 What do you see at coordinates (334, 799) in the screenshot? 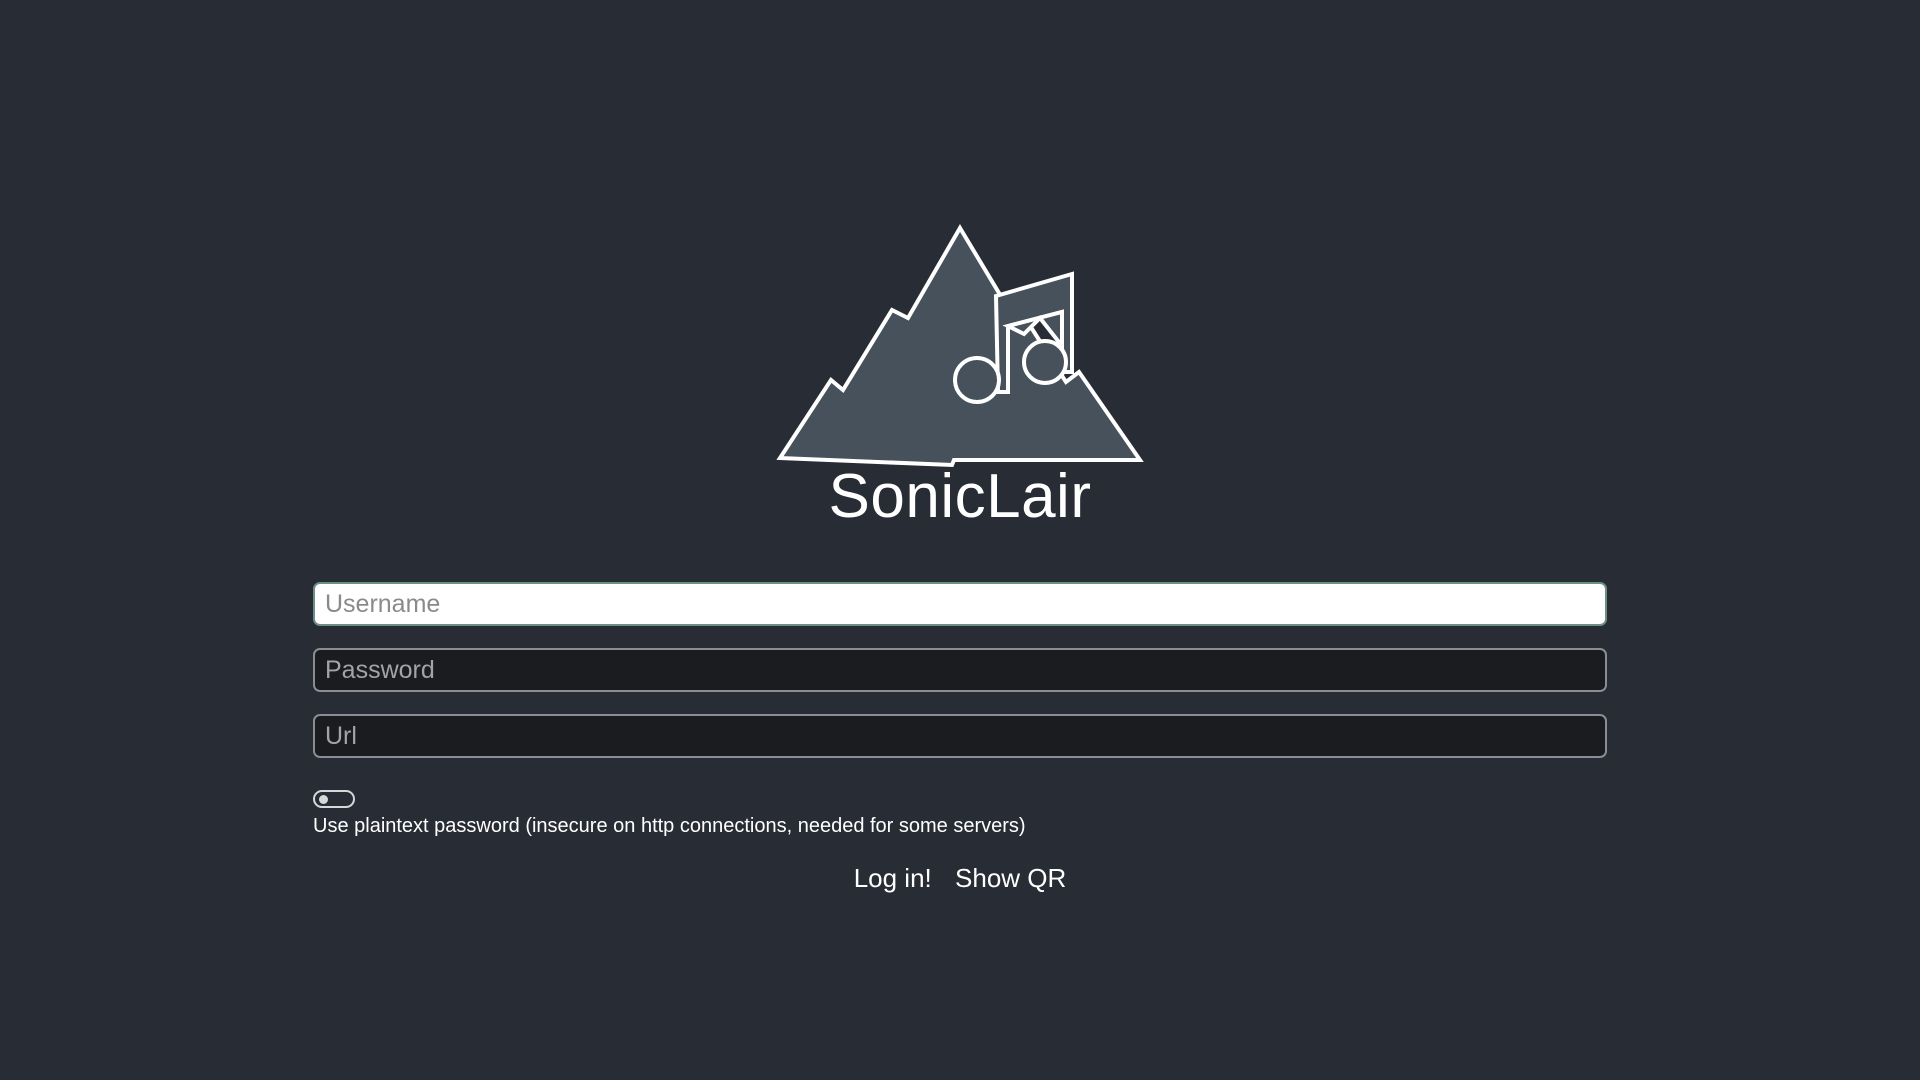
I see `plaintext-password-toggle` at bounding box center [334, 799].